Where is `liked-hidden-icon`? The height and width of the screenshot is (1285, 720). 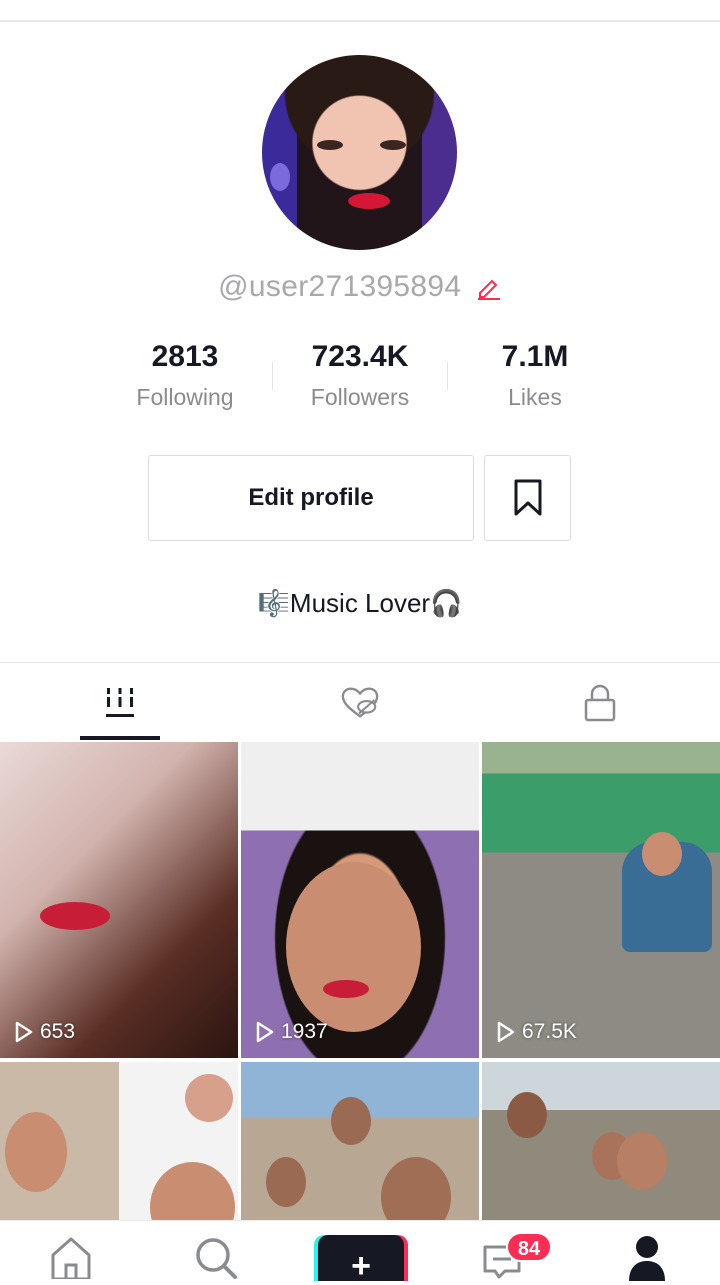 liked-hidden-icon is located at coordinates (360, 702).